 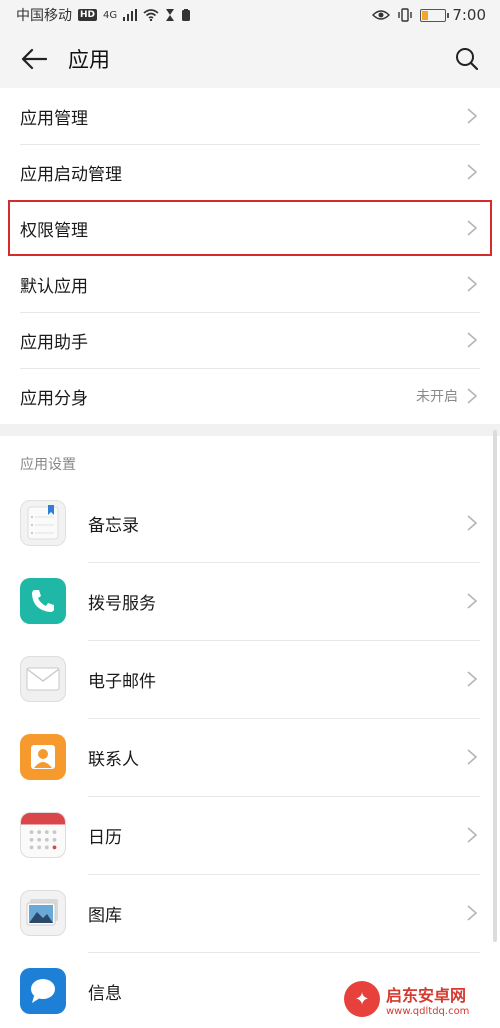 I want to click on back-button, so click(x=34, y=59).